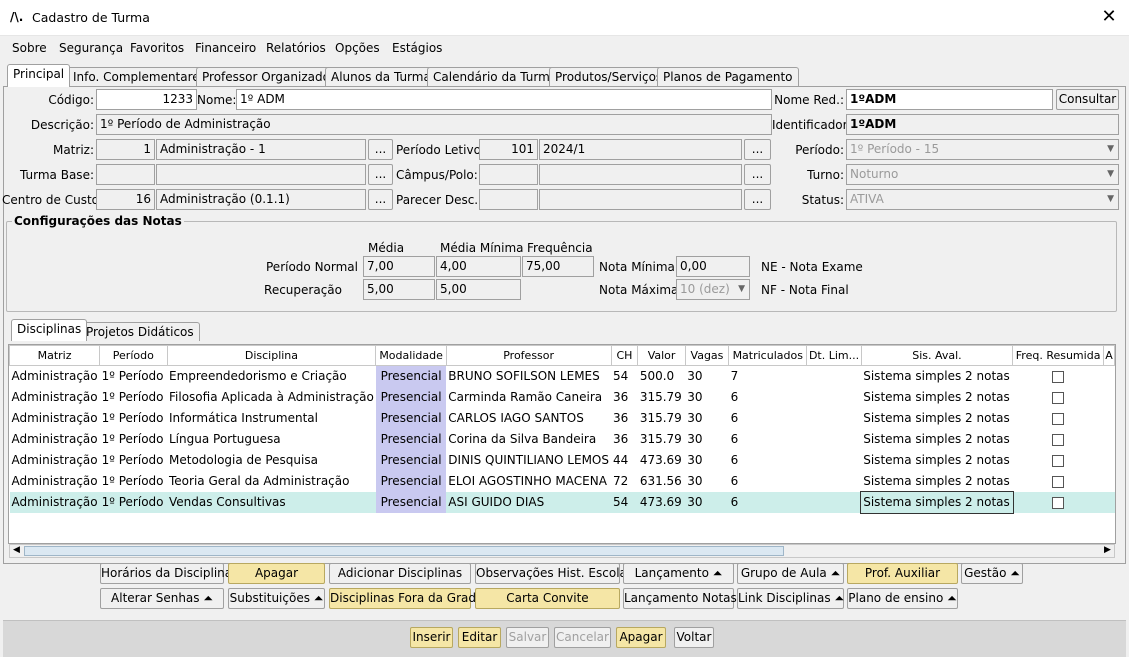 This screenshot has height=657, width=1129. What do you see at coordinates (528, 439) in the screenshot?
I see `cell-professor: Corina da Silva Bandeira` at bounding box center [528, 439].